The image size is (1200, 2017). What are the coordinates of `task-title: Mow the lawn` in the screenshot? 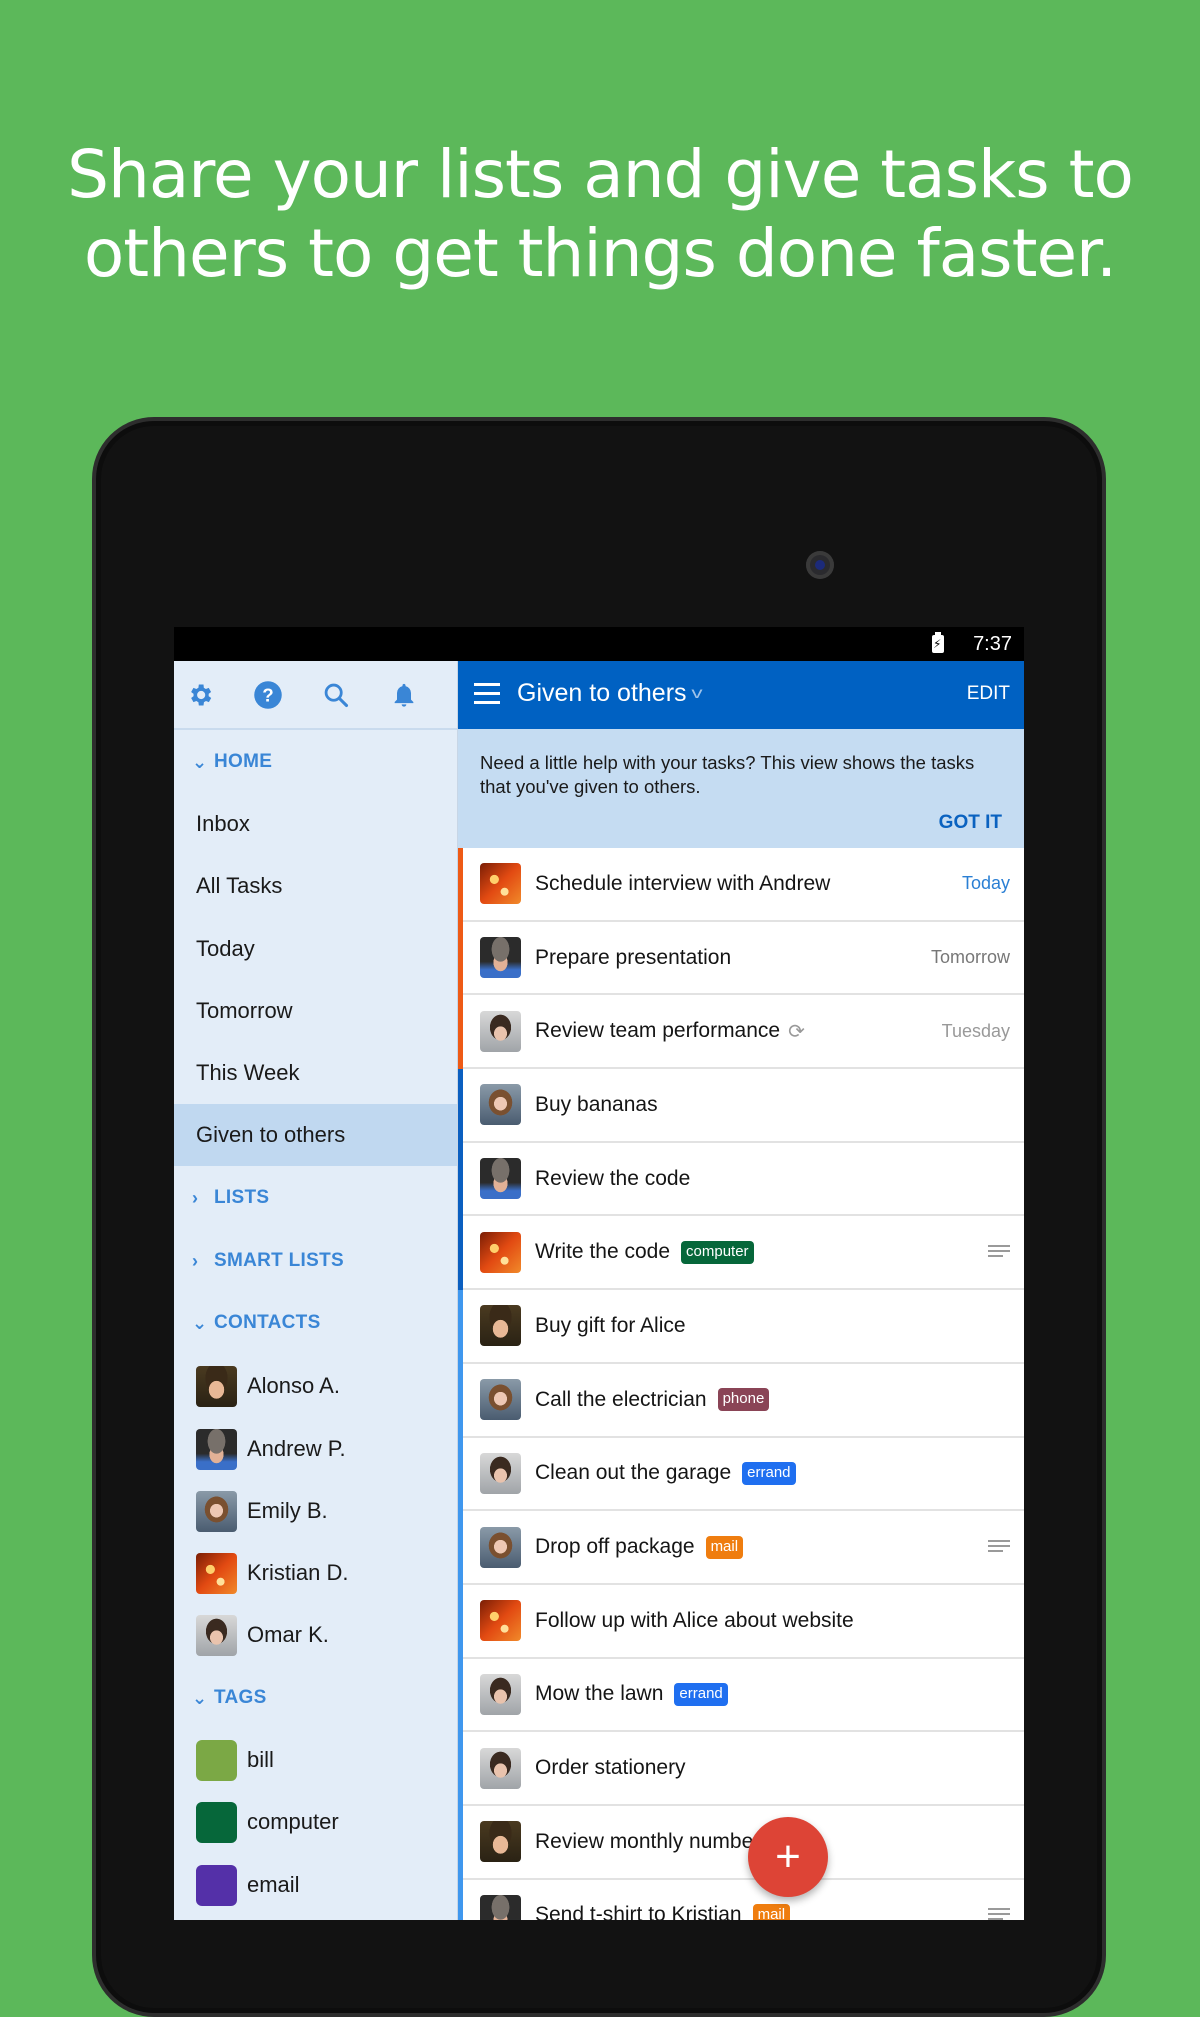 It's located at (599, 1694).